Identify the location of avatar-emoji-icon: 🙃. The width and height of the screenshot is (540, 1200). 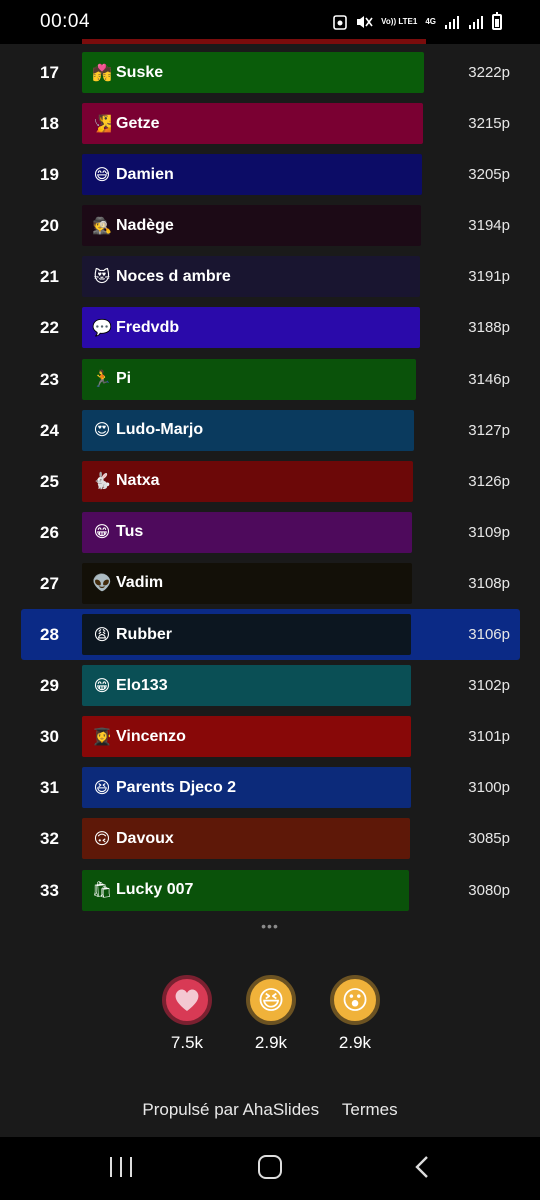
(102, 839).